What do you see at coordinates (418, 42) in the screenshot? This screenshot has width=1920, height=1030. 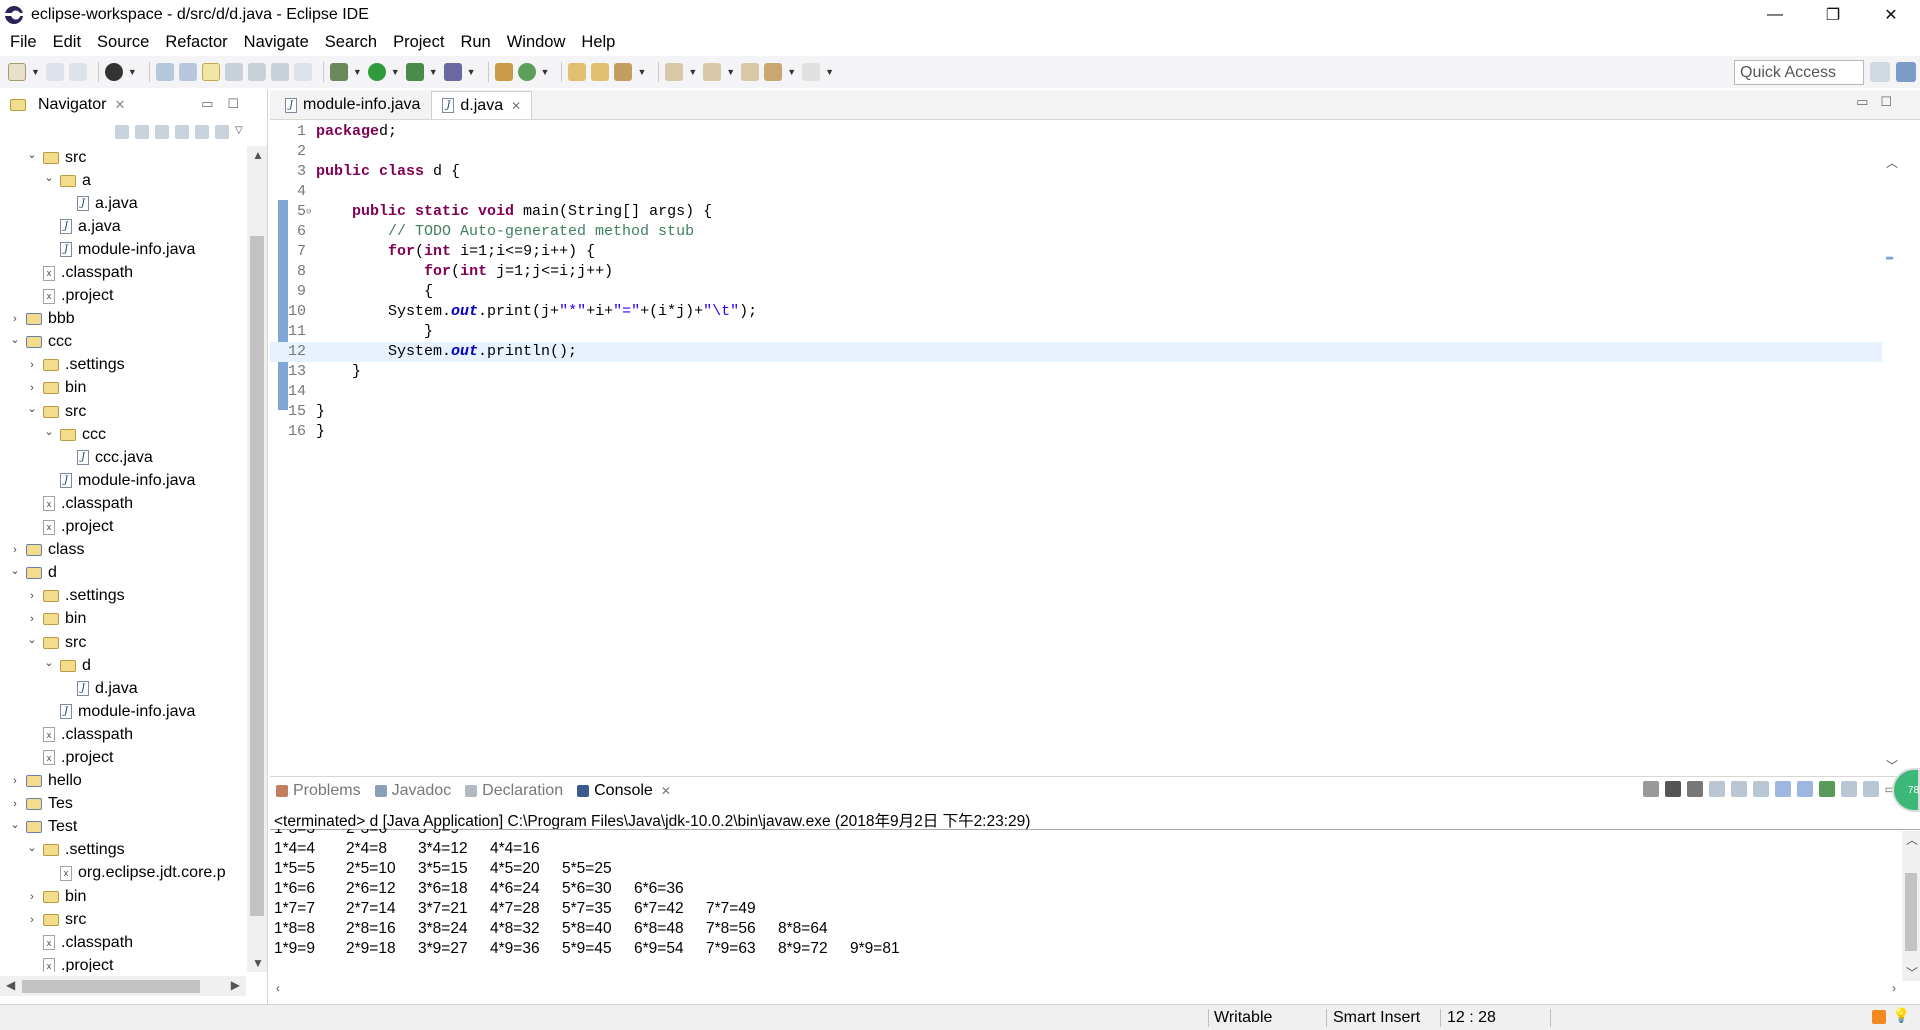 I see `menu-project: Project` at bounding box center [418, 42].